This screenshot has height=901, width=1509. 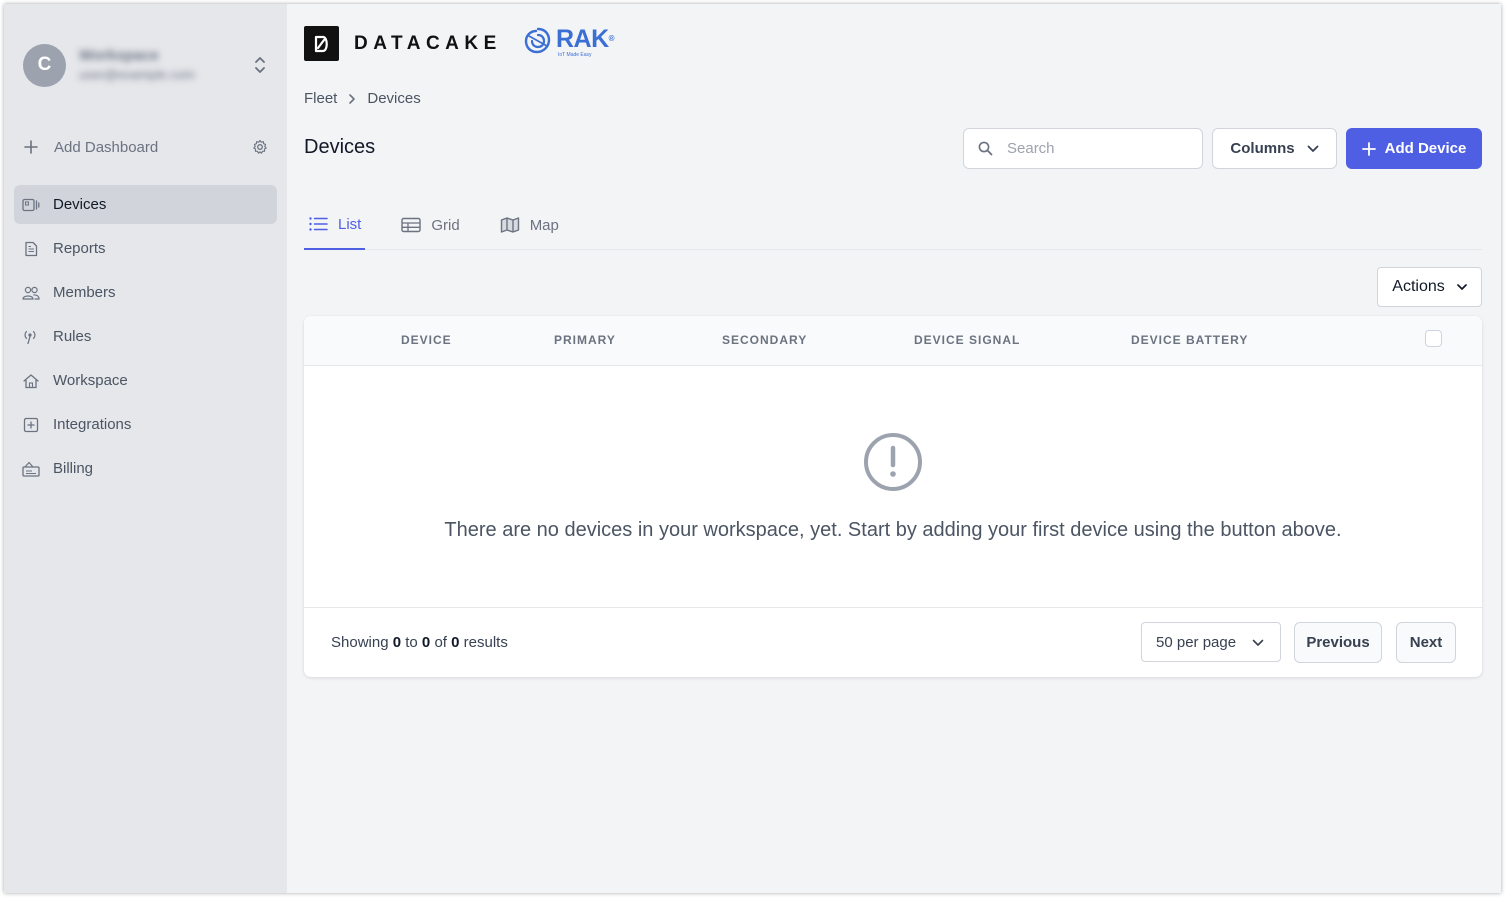 I want to click on home-icon, so click(x=31, y=381).